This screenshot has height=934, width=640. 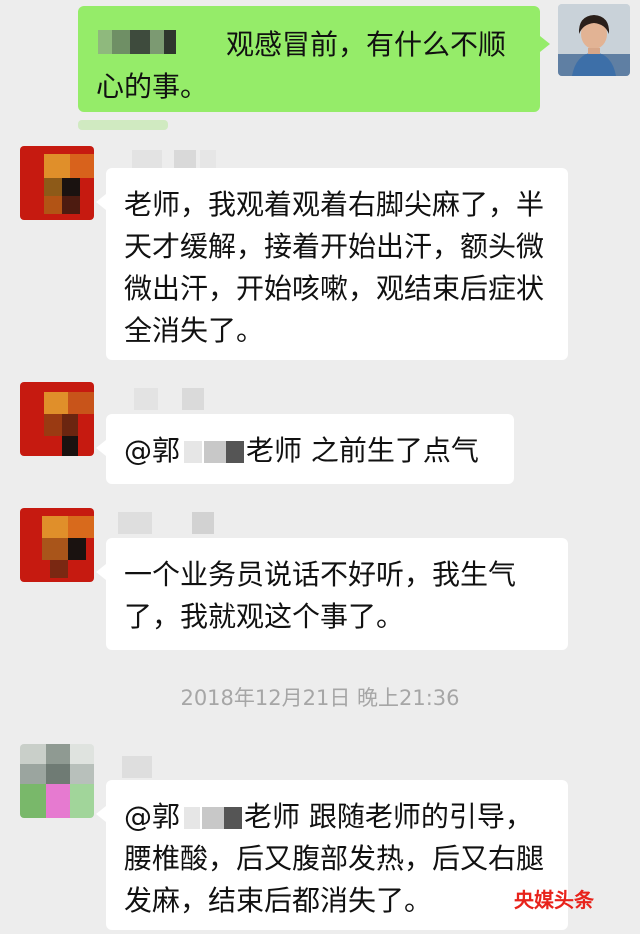 What do you see at coordinates (362, 450) in the screenshot?
I see `mention-suffix: 老师 之前生了点气` at bounding box center [362, 450].